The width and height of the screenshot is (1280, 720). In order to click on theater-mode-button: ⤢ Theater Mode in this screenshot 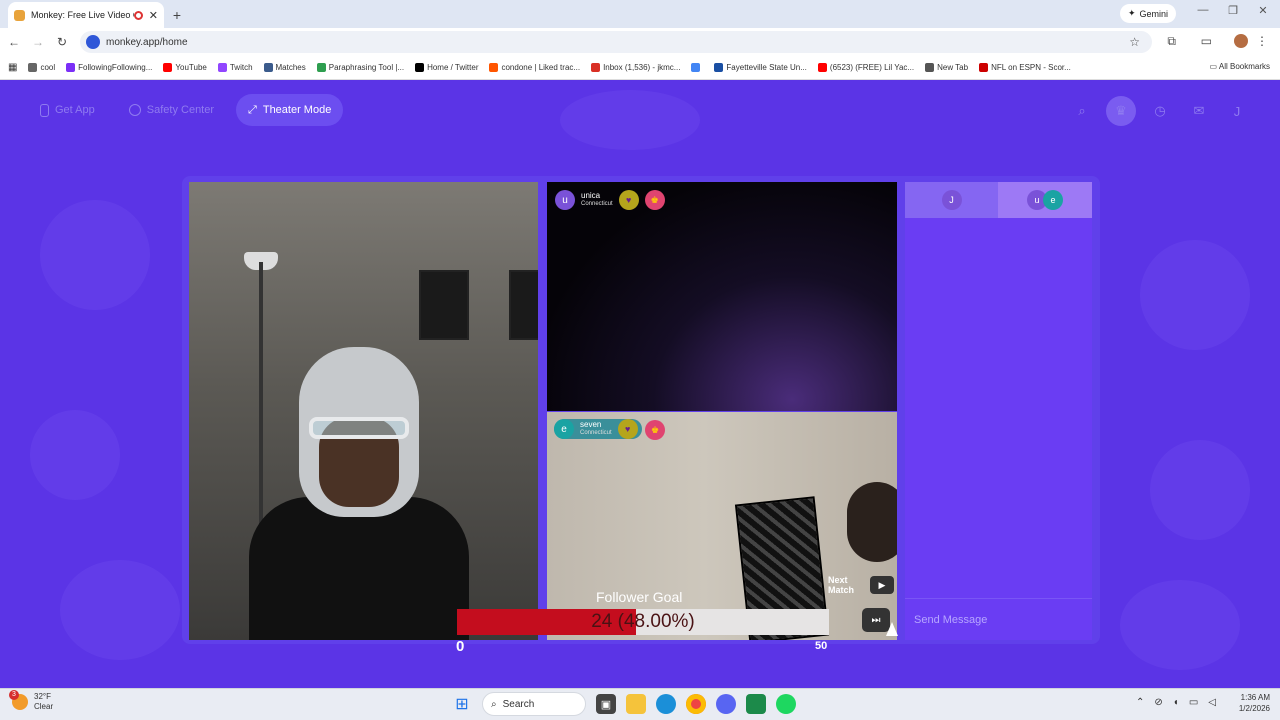, I will do `click(290, 110)`.